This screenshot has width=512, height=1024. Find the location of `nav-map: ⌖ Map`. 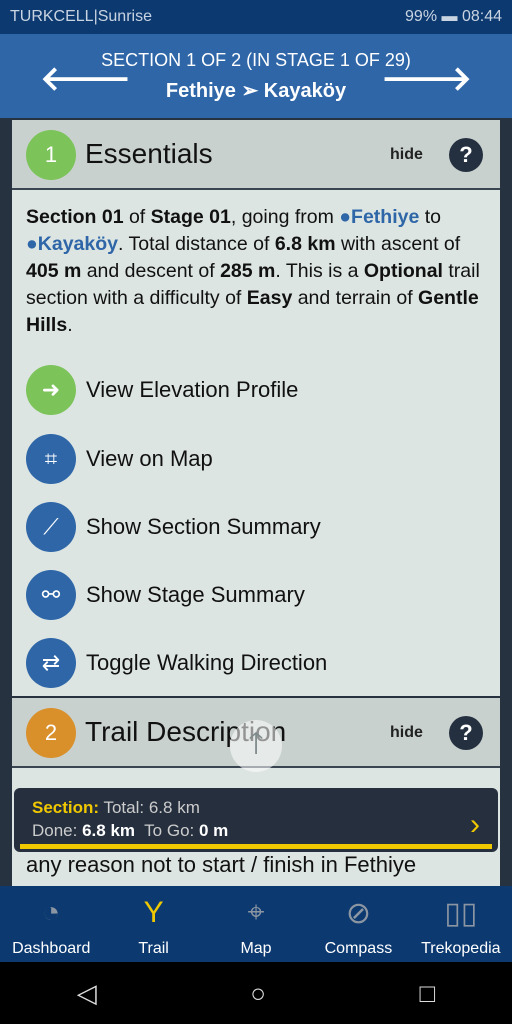

nav-map: ⌖ Map is located at coordinates (256, 924).